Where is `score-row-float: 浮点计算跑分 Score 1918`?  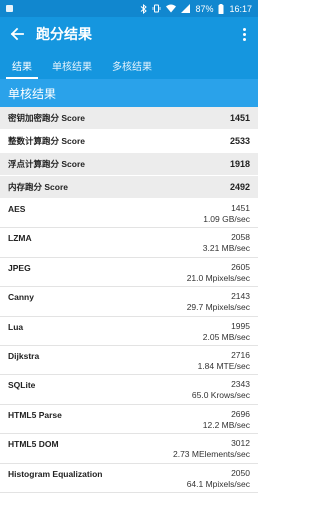 score-row-float: 浮点计算跑分 Score 1918 is located at coordinates (129, 164).